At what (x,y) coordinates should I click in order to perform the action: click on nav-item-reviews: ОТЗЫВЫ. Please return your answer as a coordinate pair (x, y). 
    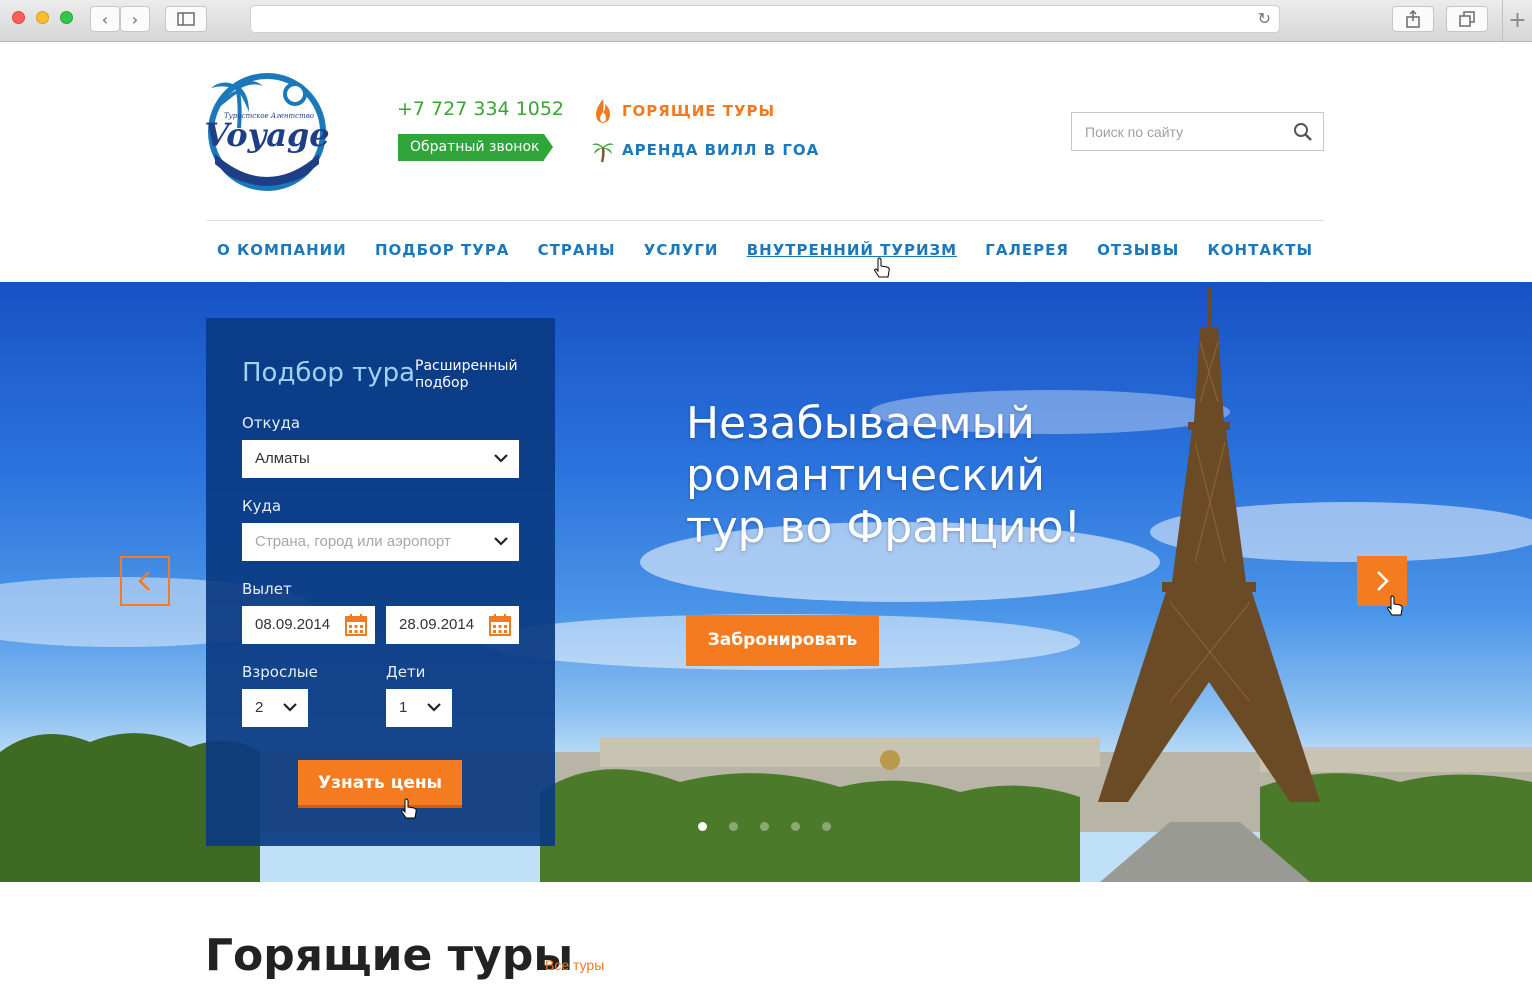
    Looking at the image, I should click on (1138, 250).